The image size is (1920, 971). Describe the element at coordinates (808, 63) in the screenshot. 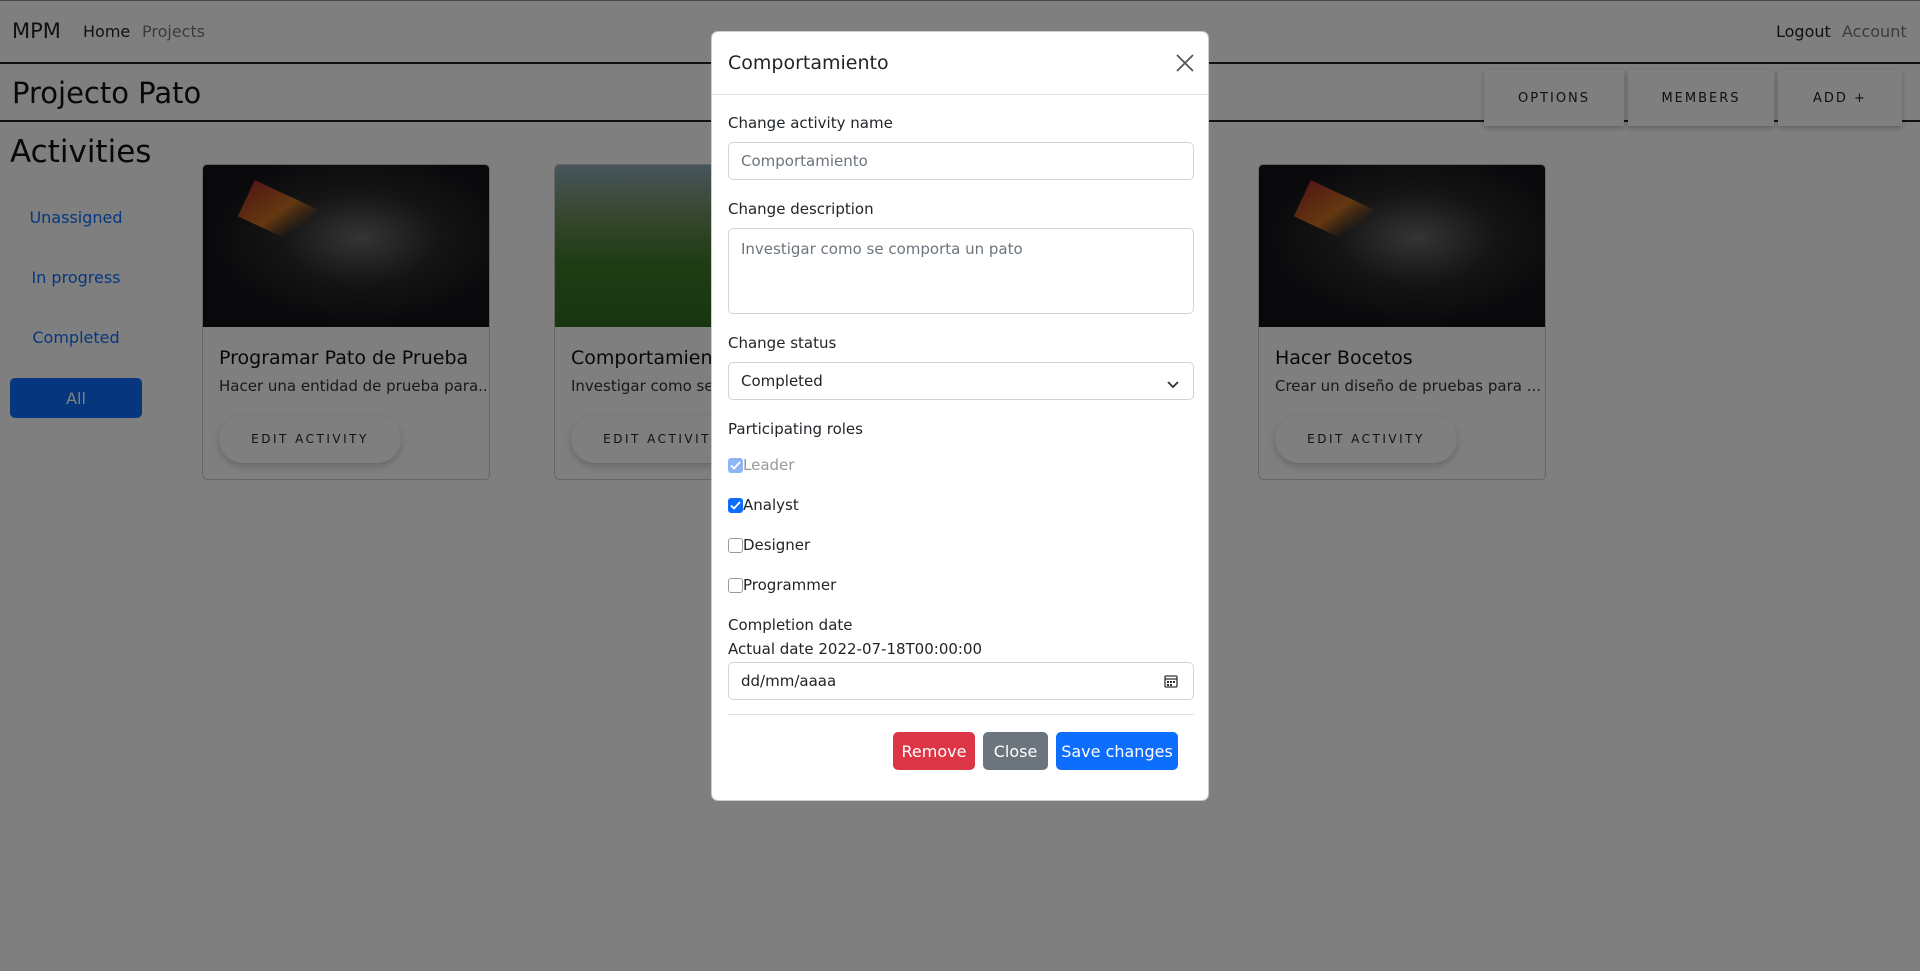

I see `modal-title: Comportamiento` at that location.